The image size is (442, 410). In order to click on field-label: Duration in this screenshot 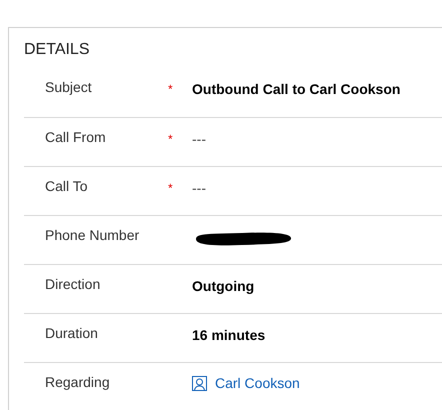, I will do `click(71, 333)`.